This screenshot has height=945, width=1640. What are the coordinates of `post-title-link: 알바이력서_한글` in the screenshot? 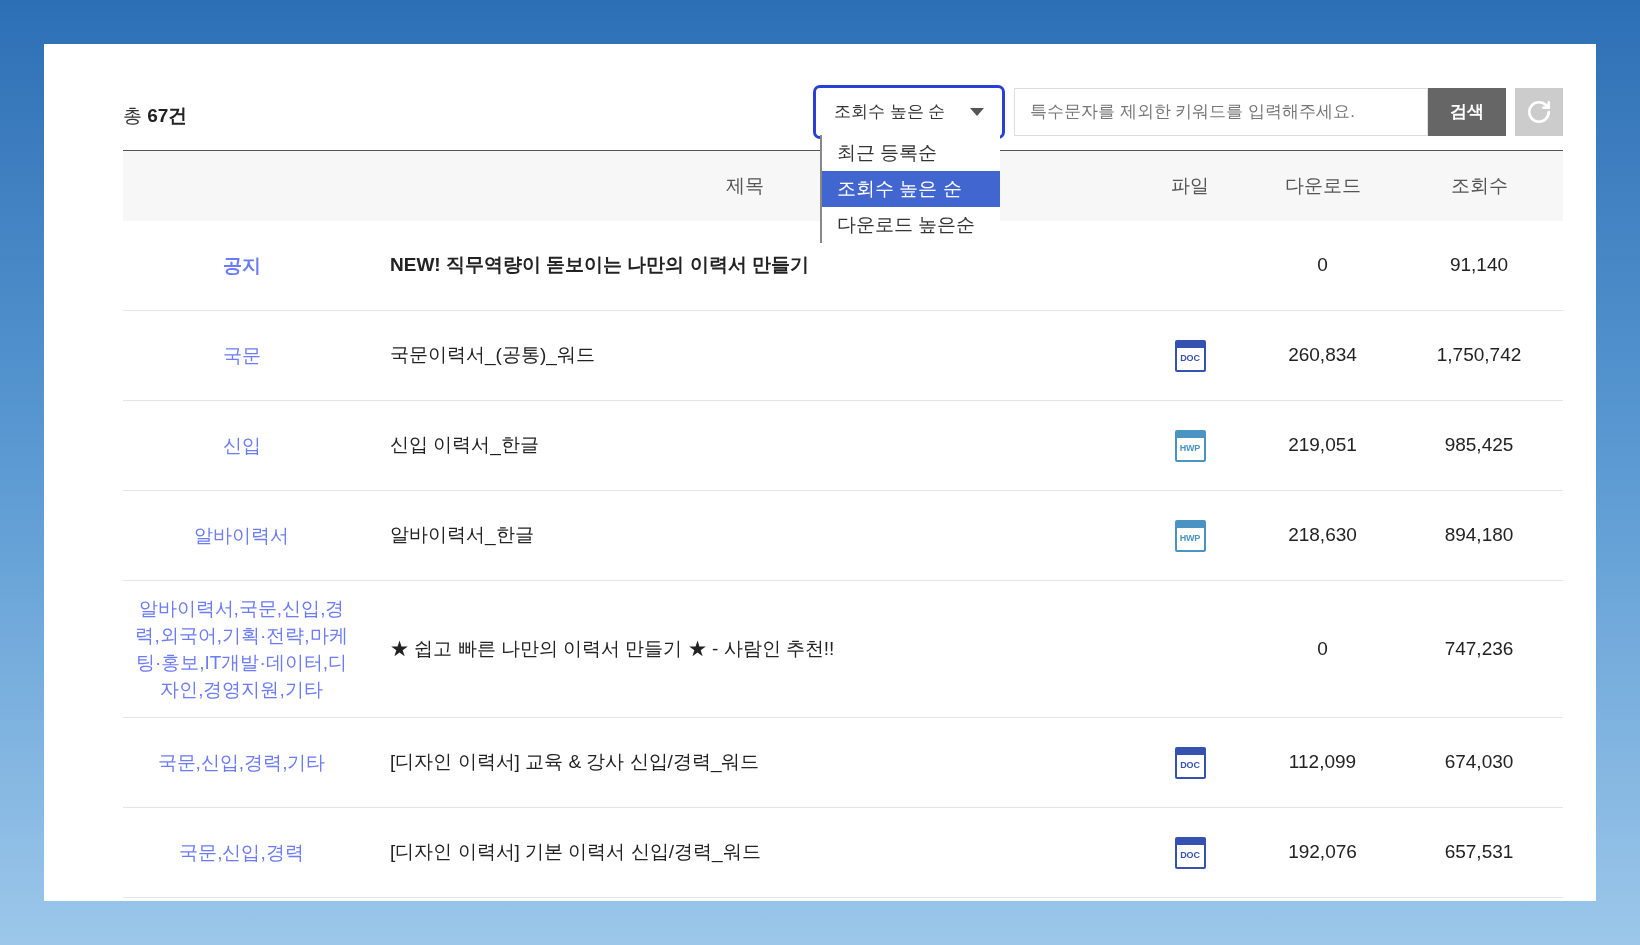 It's located at (462, 535).